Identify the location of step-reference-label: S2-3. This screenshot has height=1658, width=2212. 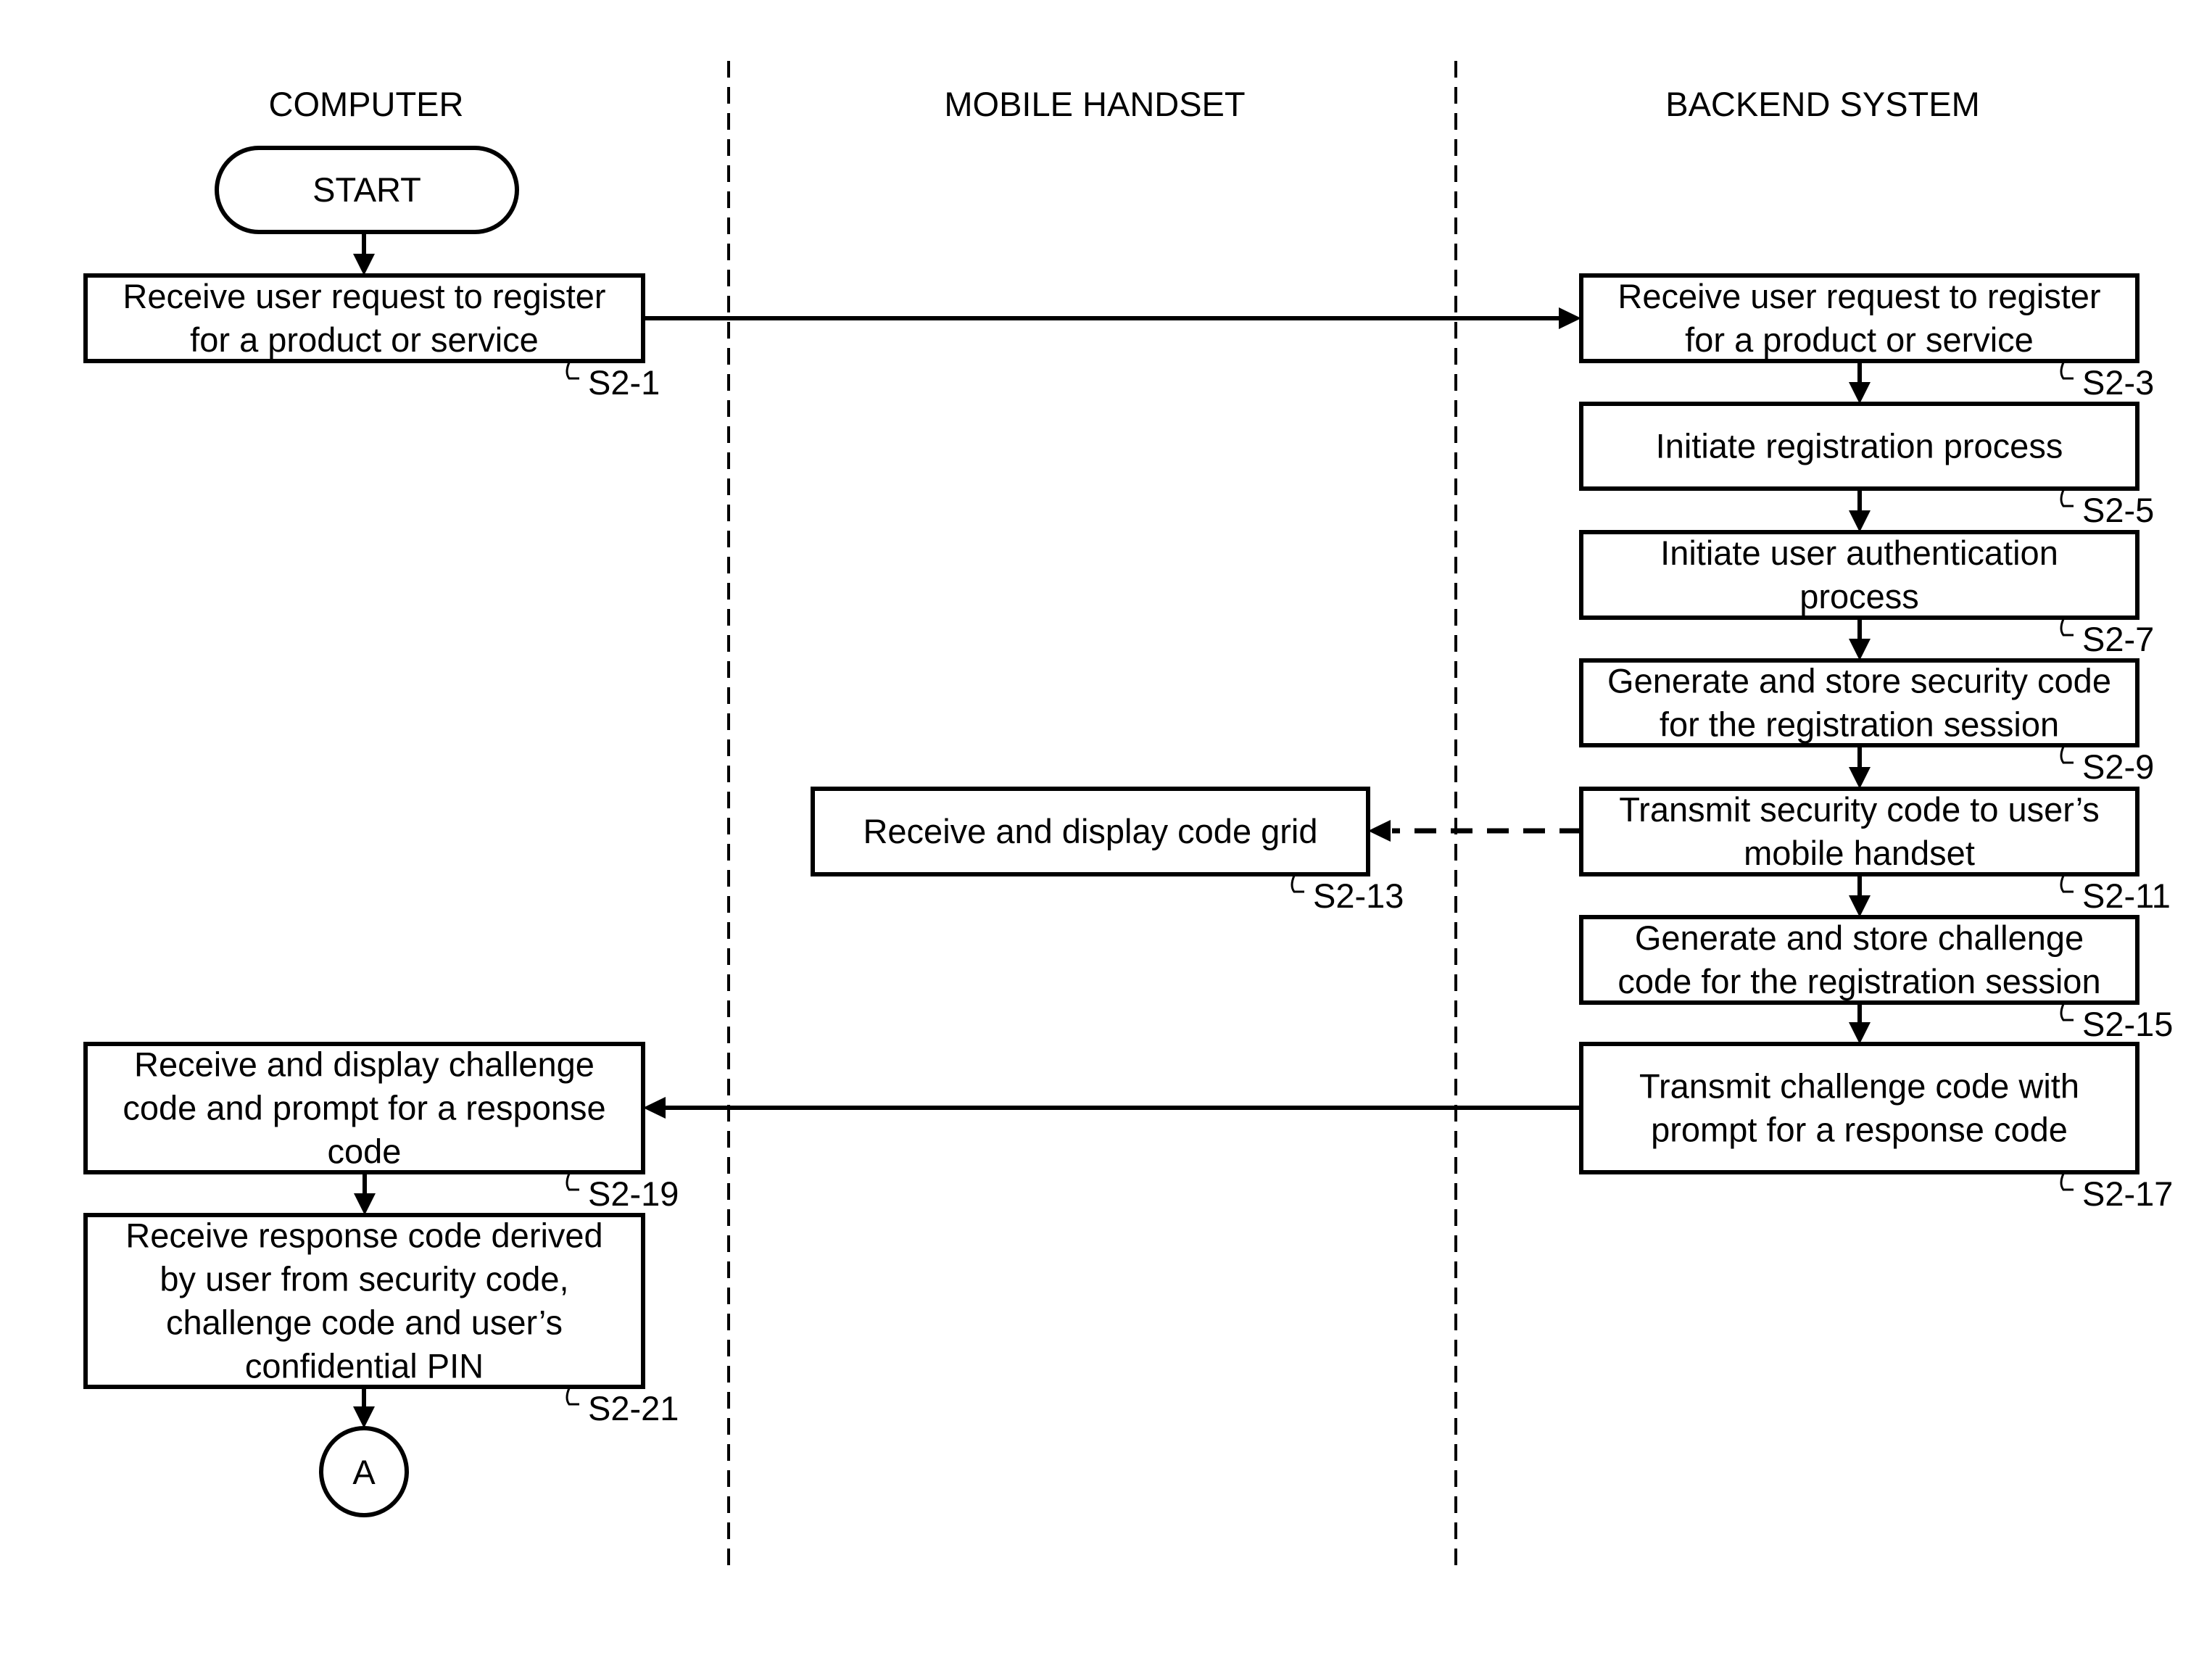
(2118, 382).